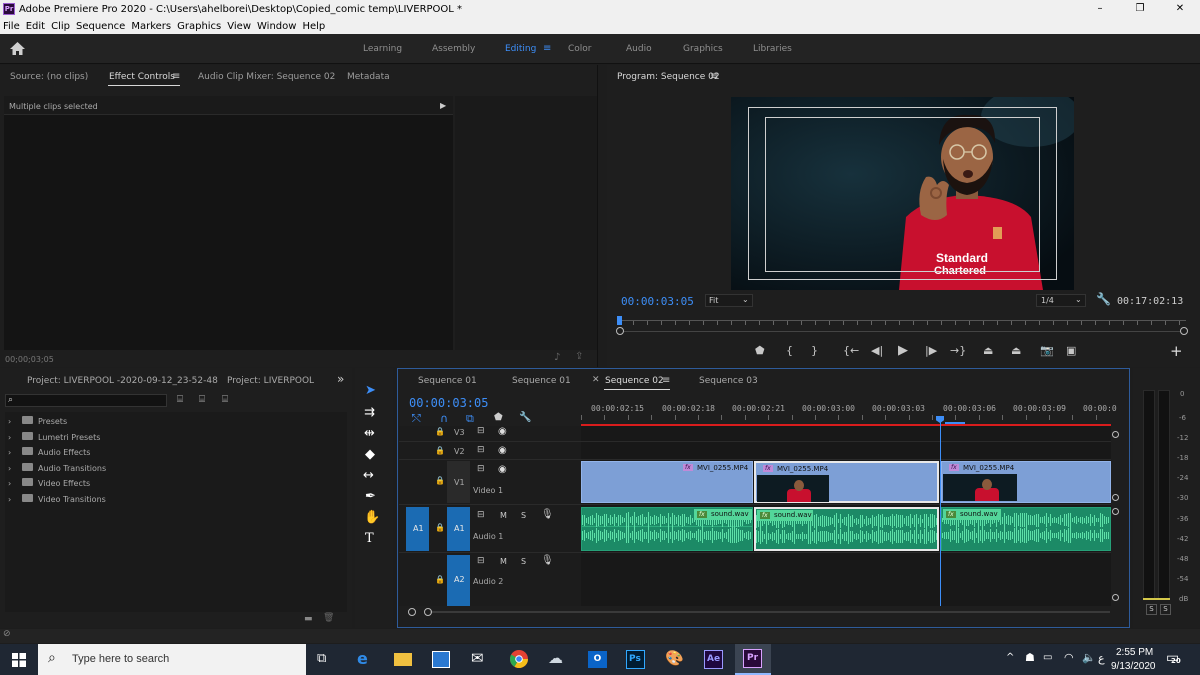  What do you see at coordinates (770, 612) in the screenshot?
I see `timeline-horizontal-scrollbar` at bounding box center [770, 612].